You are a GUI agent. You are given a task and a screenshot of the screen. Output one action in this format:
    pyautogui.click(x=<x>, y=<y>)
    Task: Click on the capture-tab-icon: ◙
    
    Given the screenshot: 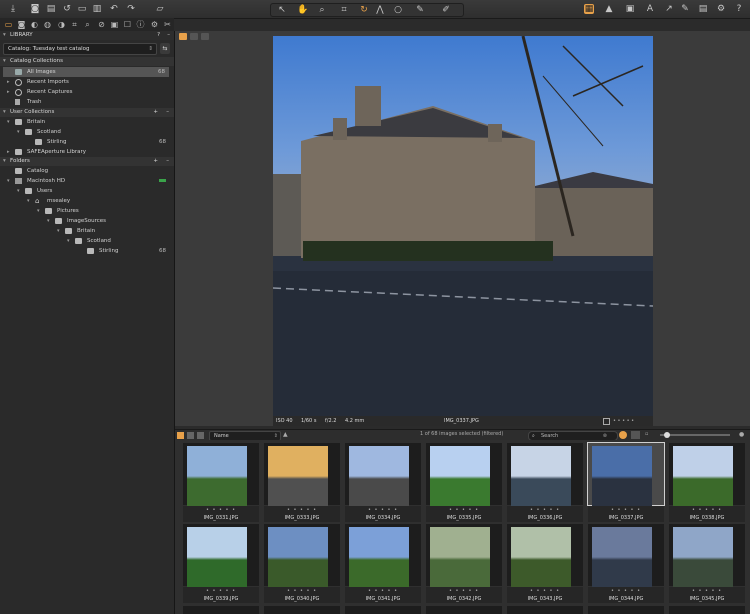 What is the action you would take?
    pyautogui.click(x=21, y=24)
    